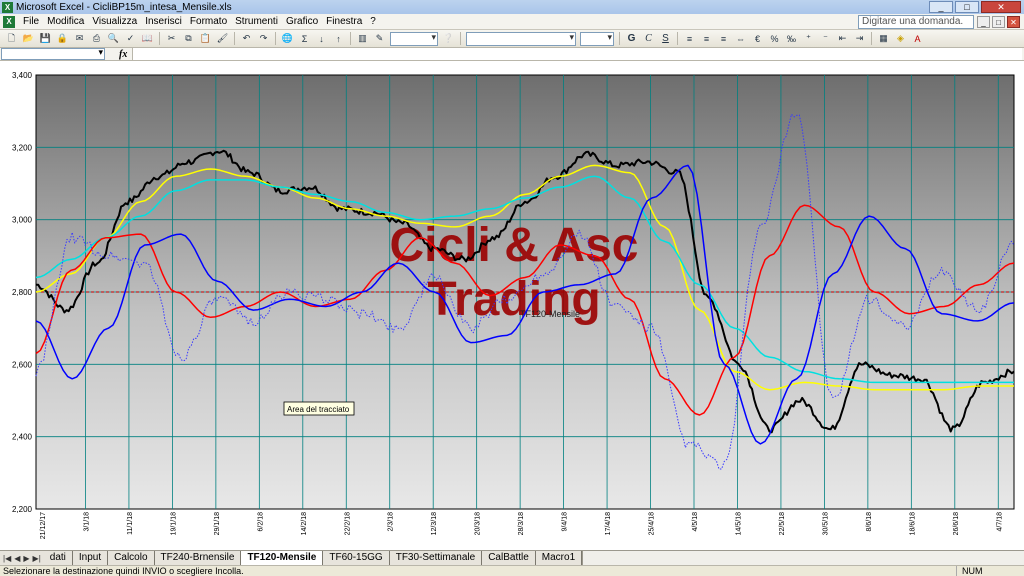  Describe the element at coordinates (941, 7) in the screenshot. I see `minimize-button: _` at that location.